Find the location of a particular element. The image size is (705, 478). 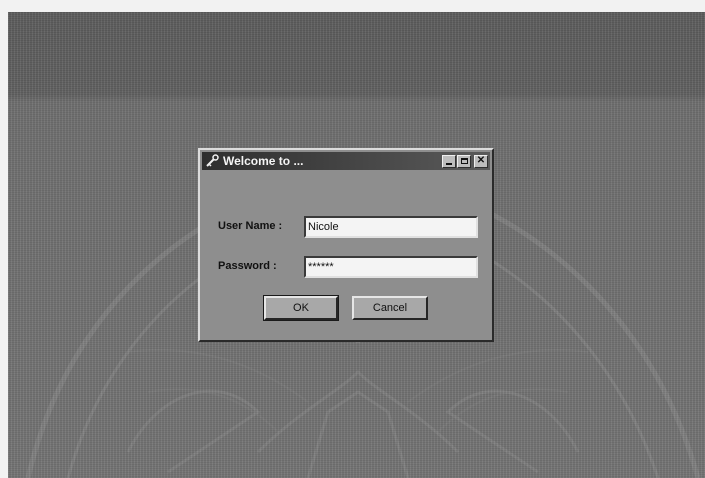

close-icon: ✕ is located at coordinates (481, 160).